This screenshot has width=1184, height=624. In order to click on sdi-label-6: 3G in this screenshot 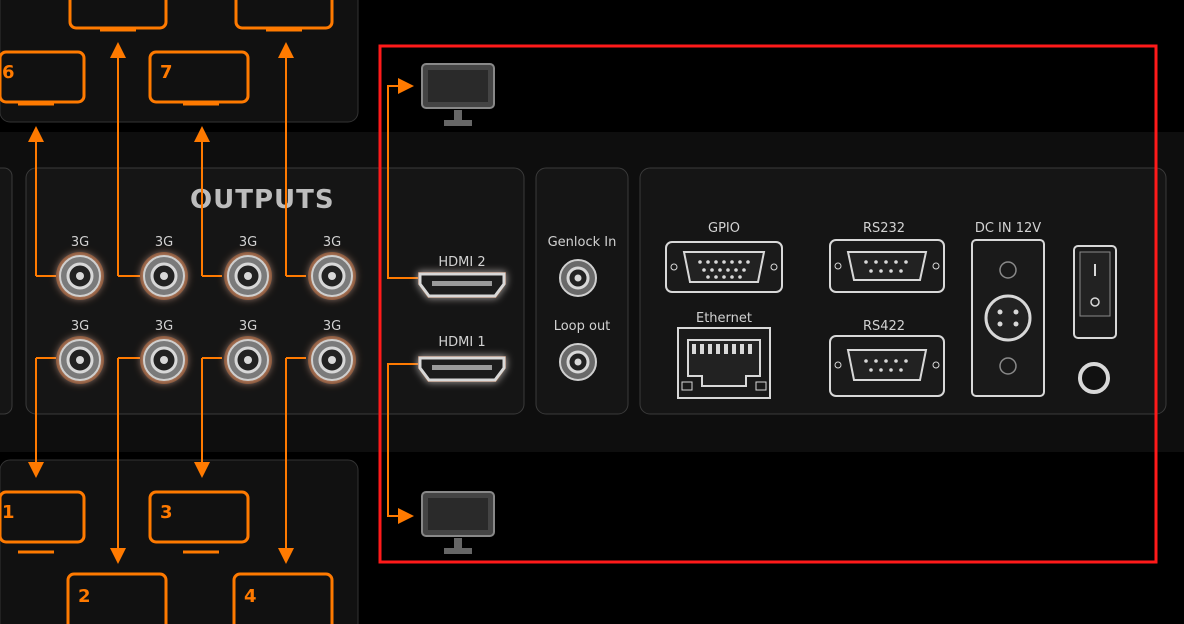, I will do `click(164, 326)`.